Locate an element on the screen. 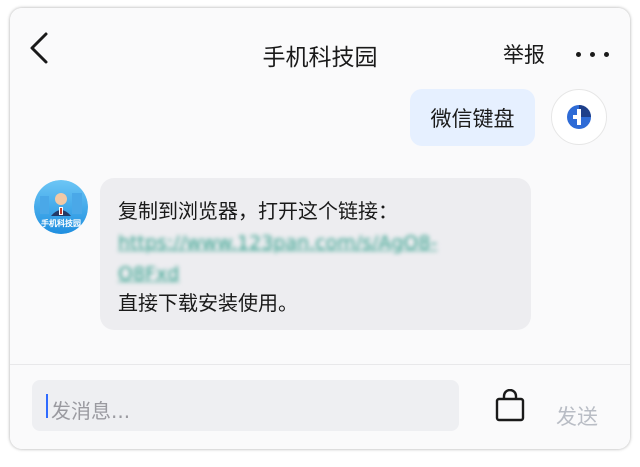 The image size is (640, 467). report-button: 举报 is located at coordinates (524, 54).